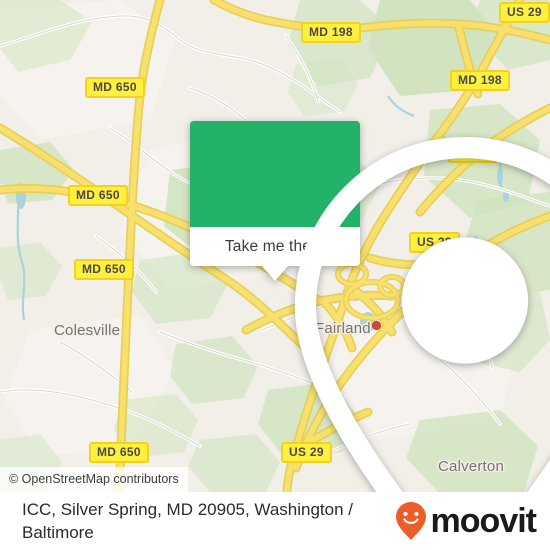 Image resolution: width=550 pixels, height=550 pixels. Describe the element at coordinates (87, 330) in the screenshot. I see `place-label: Colesville` at that location.